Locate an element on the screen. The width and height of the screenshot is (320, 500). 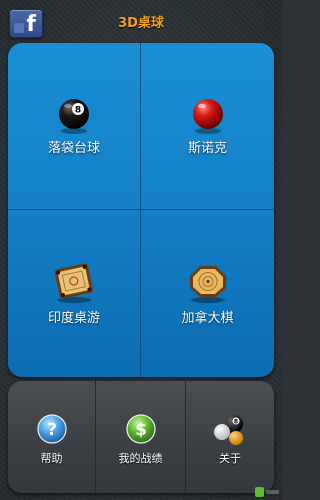
menu-item-snooker: 斯诺克 is located at coordinates (207, 126).